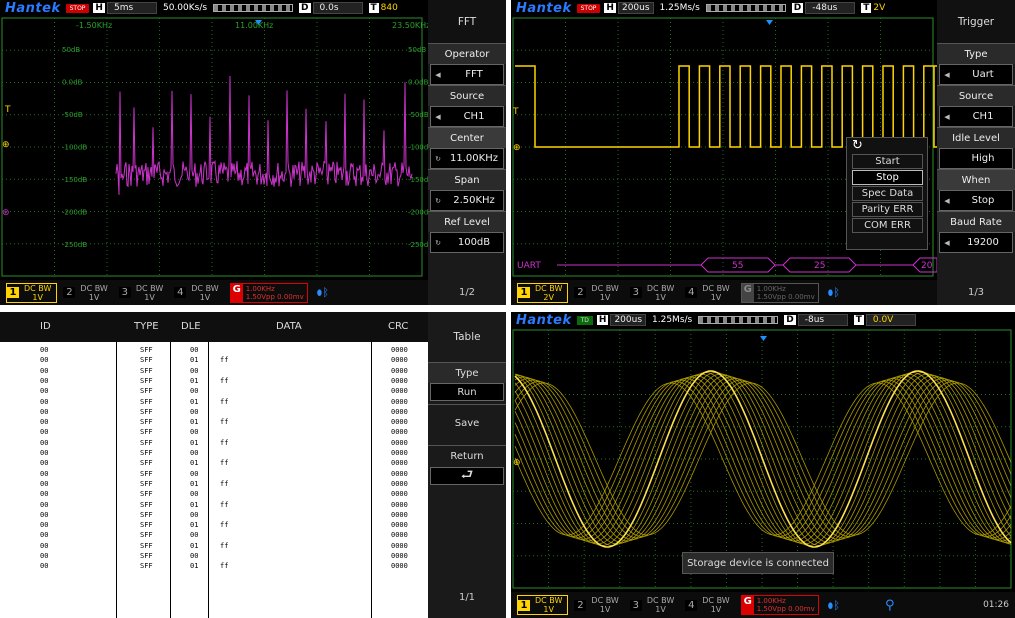 This screenshot has width=1015, height=618. Describe the element at coordinates (976, 179) in the screenshot. I see `when-title: When` at that location.